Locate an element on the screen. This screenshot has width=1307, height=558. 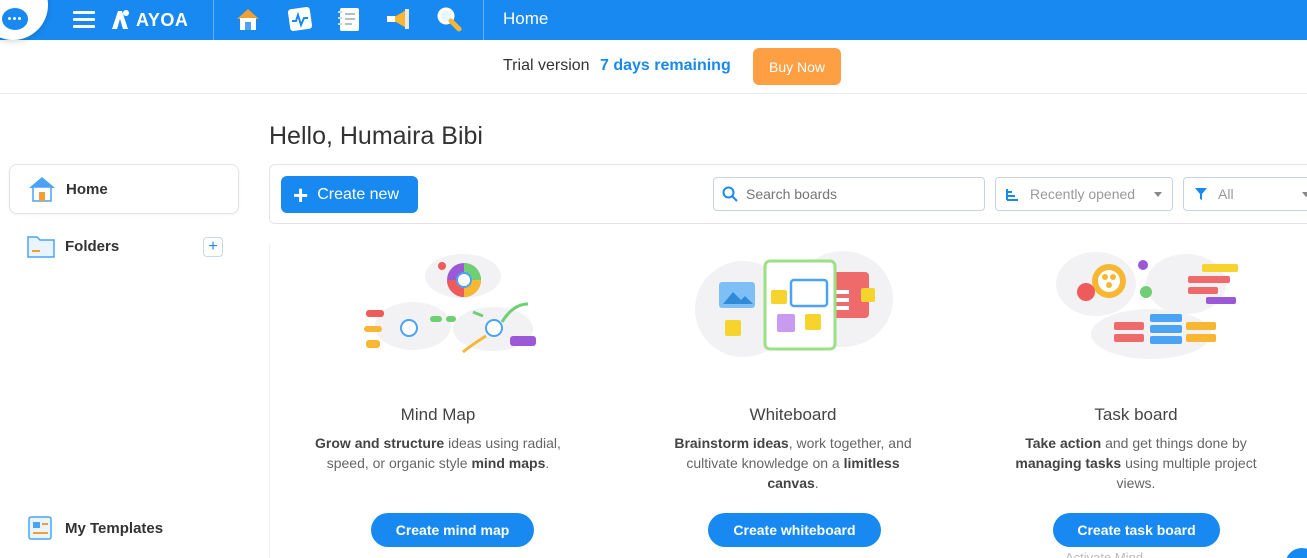
sidebar-item-home: Home is located at coordinates (124, 189).